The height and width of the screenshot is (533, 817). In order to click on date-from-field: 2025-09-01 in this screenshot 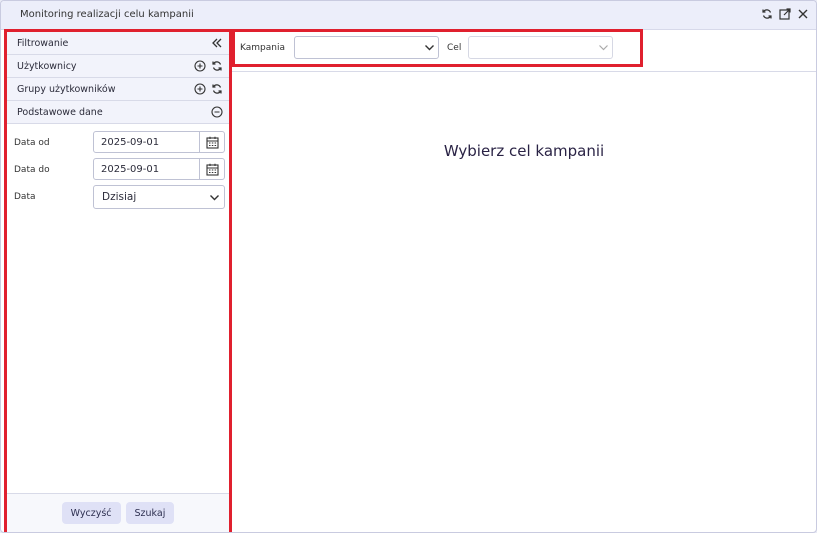, I will do `click(159, 142)`.